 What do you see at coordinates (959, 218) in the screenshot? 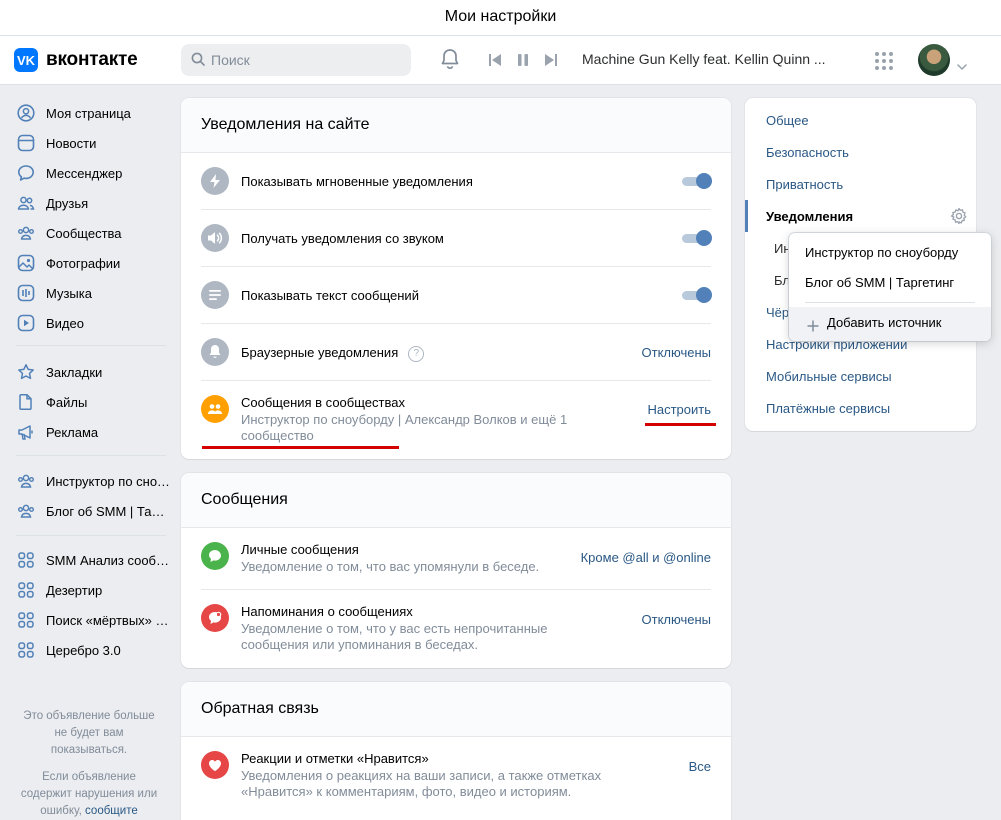
I see `gear-icon` at bounding box center [959, 218].